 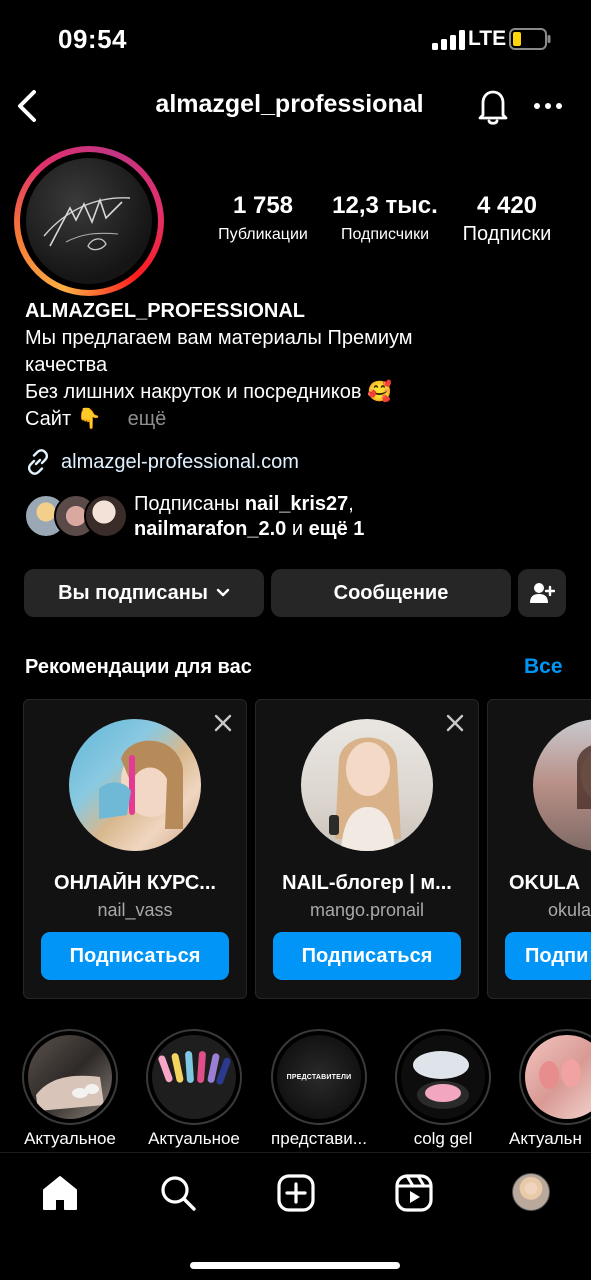 I want to click on create-icon, so click(x=296, y=1193).